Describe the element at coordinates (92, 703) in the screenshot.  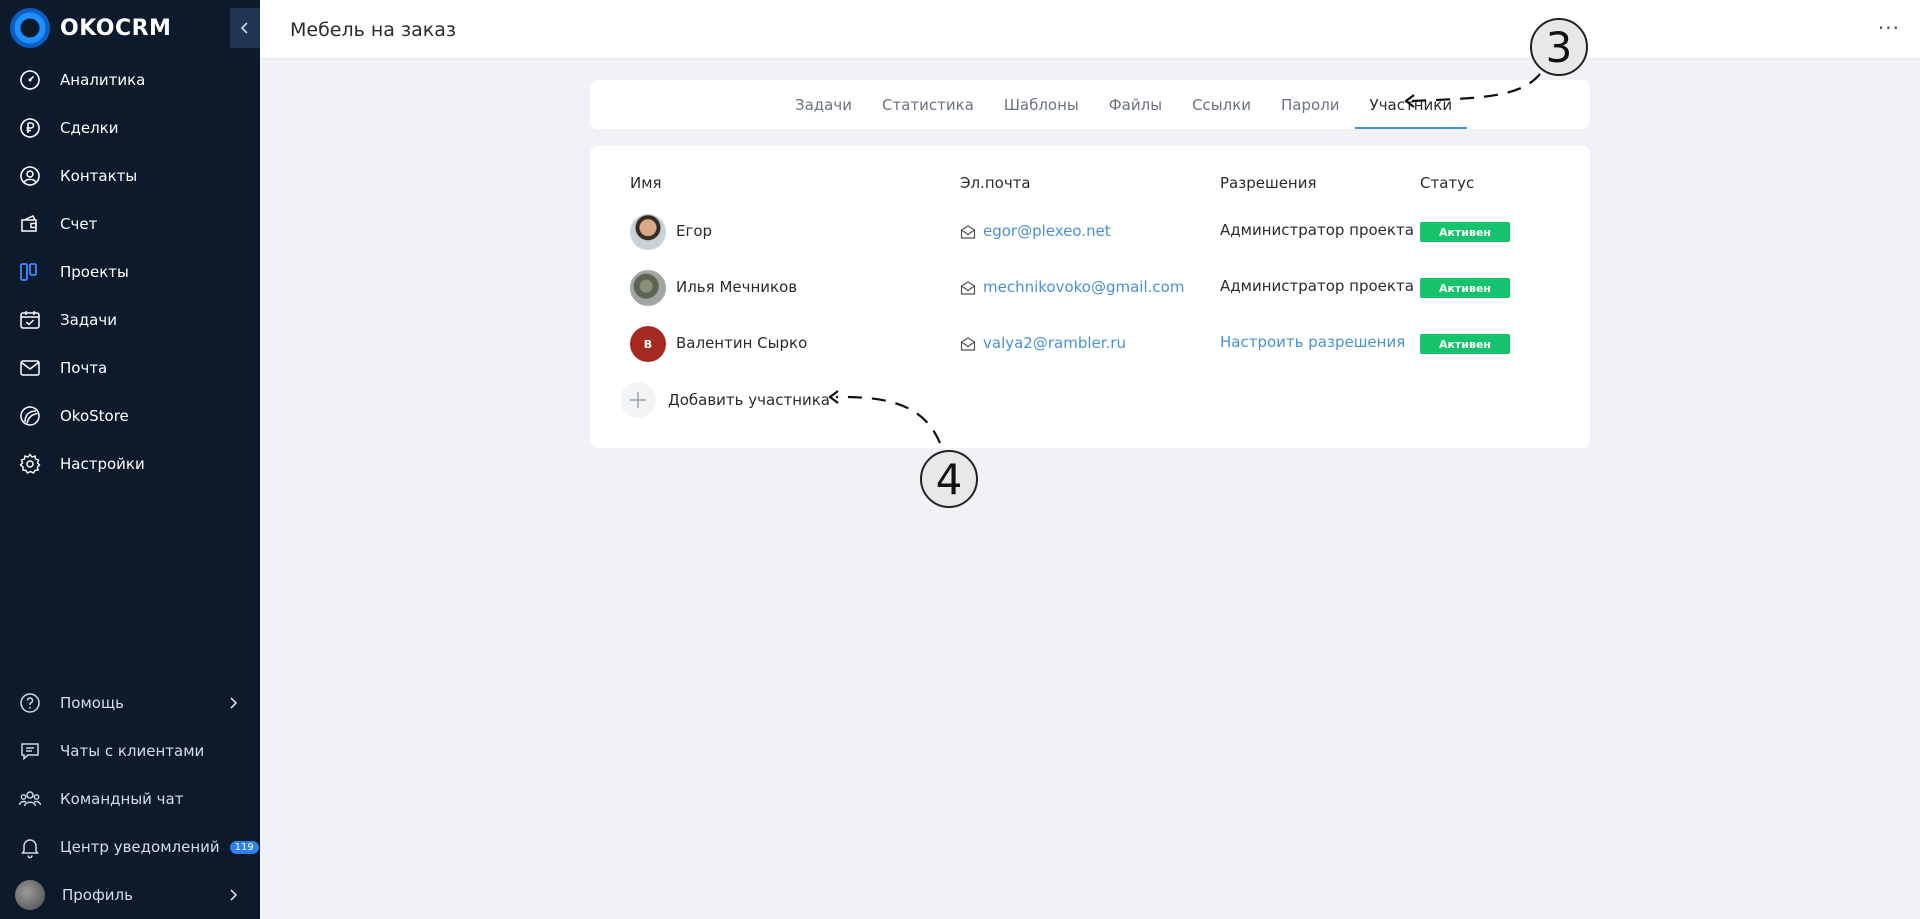
I see `sidebar-item-label: Помощь` at that location.